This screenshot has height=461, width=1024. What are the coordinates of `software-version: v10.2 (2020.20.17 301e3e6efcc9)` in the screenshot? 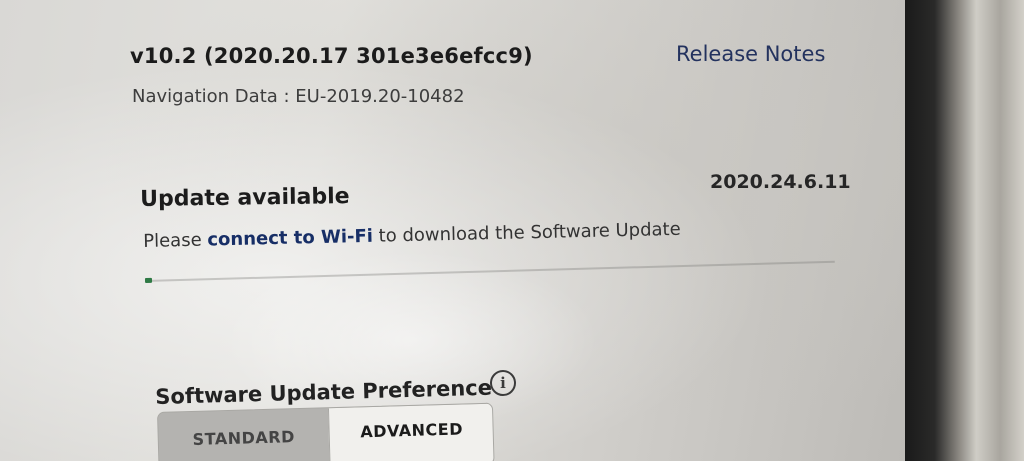 It's located at (331, 56).